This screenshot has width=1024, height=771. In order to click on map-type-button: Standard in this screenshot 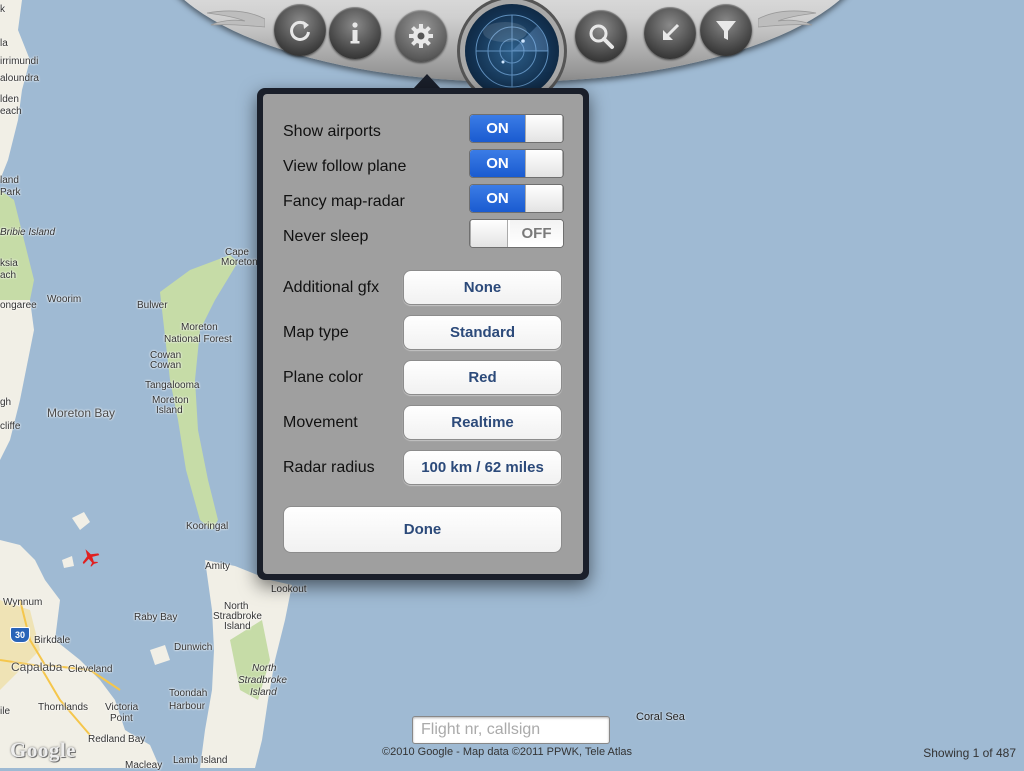, I will do `click(482, 332)`.